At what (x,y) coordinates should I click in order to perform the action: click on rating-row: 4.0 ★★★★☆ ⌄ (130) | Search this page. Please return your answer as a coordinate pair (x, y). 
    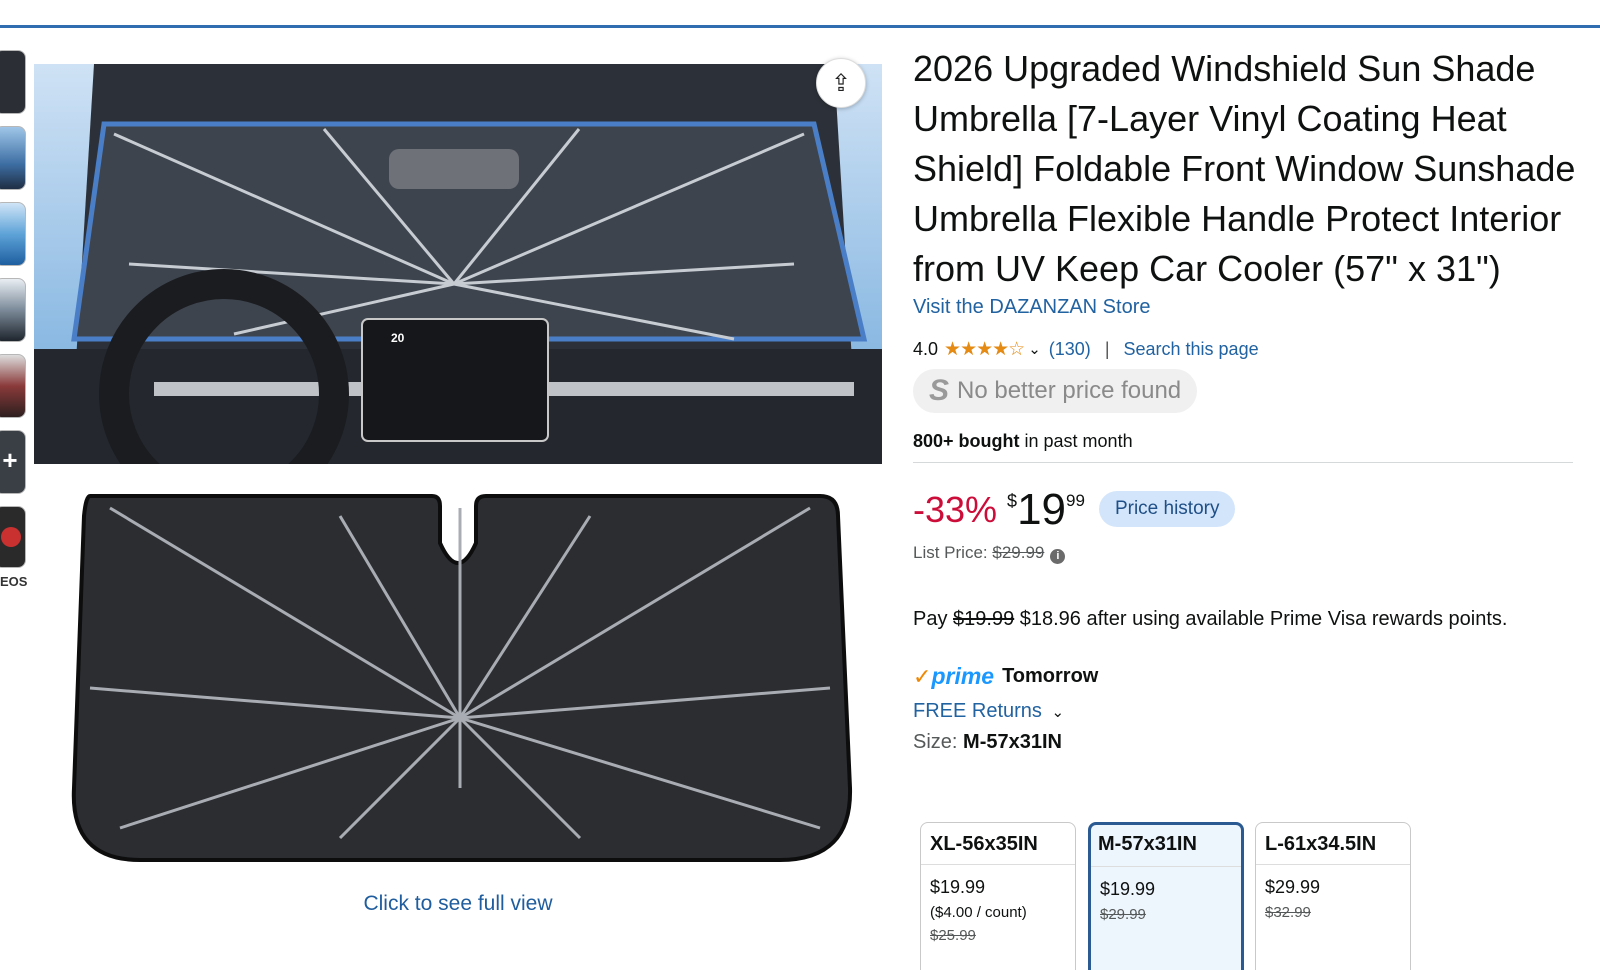
    Looking at the image, I should click on (1248, 349).